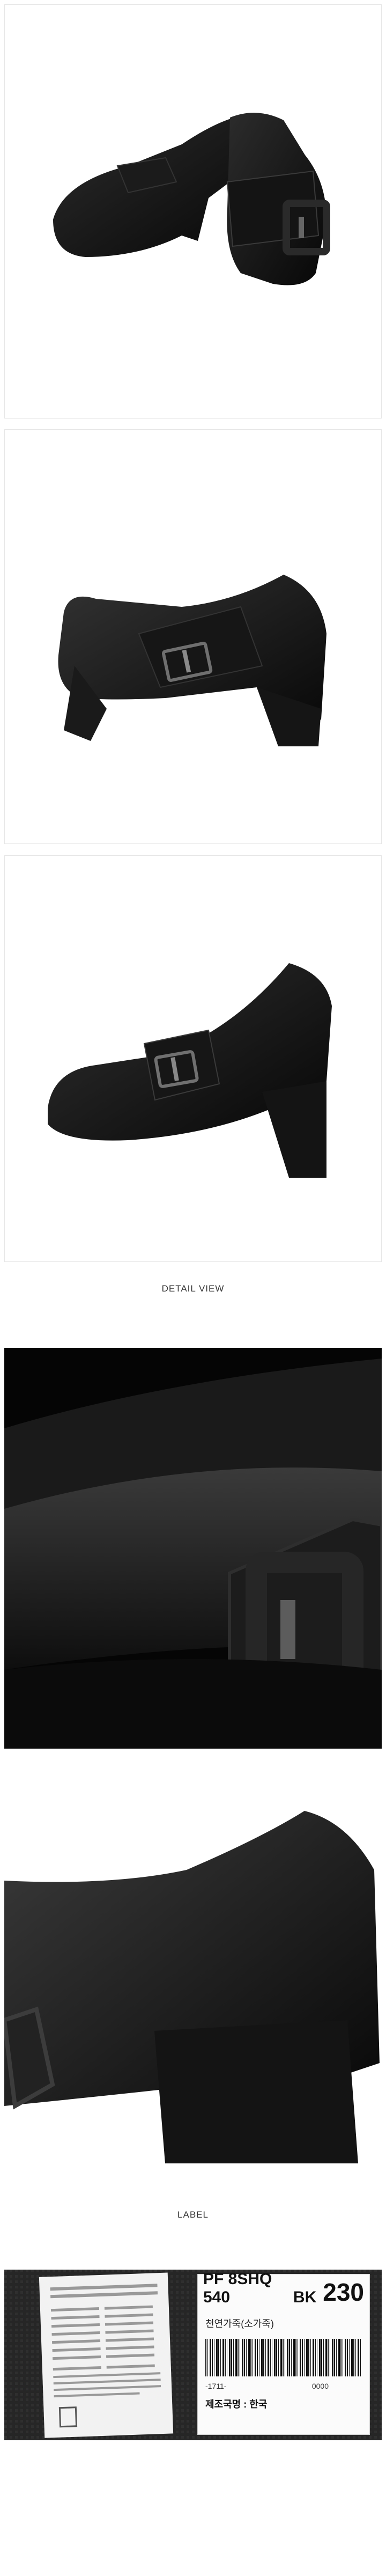  What do you see at coordinates (283, 2386) in the screenshot?
I see `lot-row: -1711- 0000` at bounding box center [283, 2386].